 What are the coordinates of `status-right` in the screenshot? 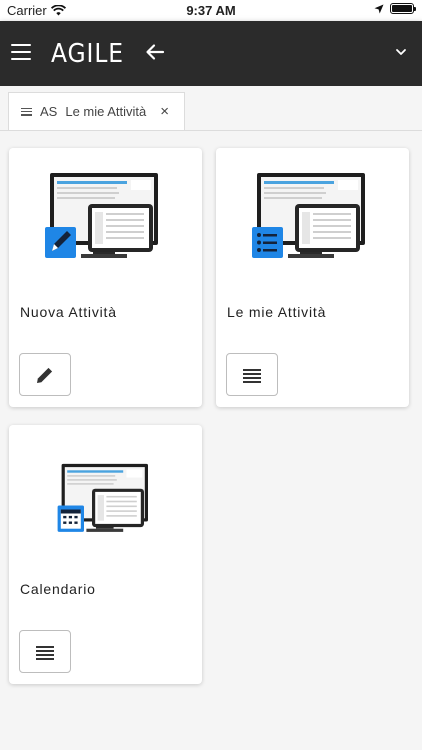 It's located at (395, 8).